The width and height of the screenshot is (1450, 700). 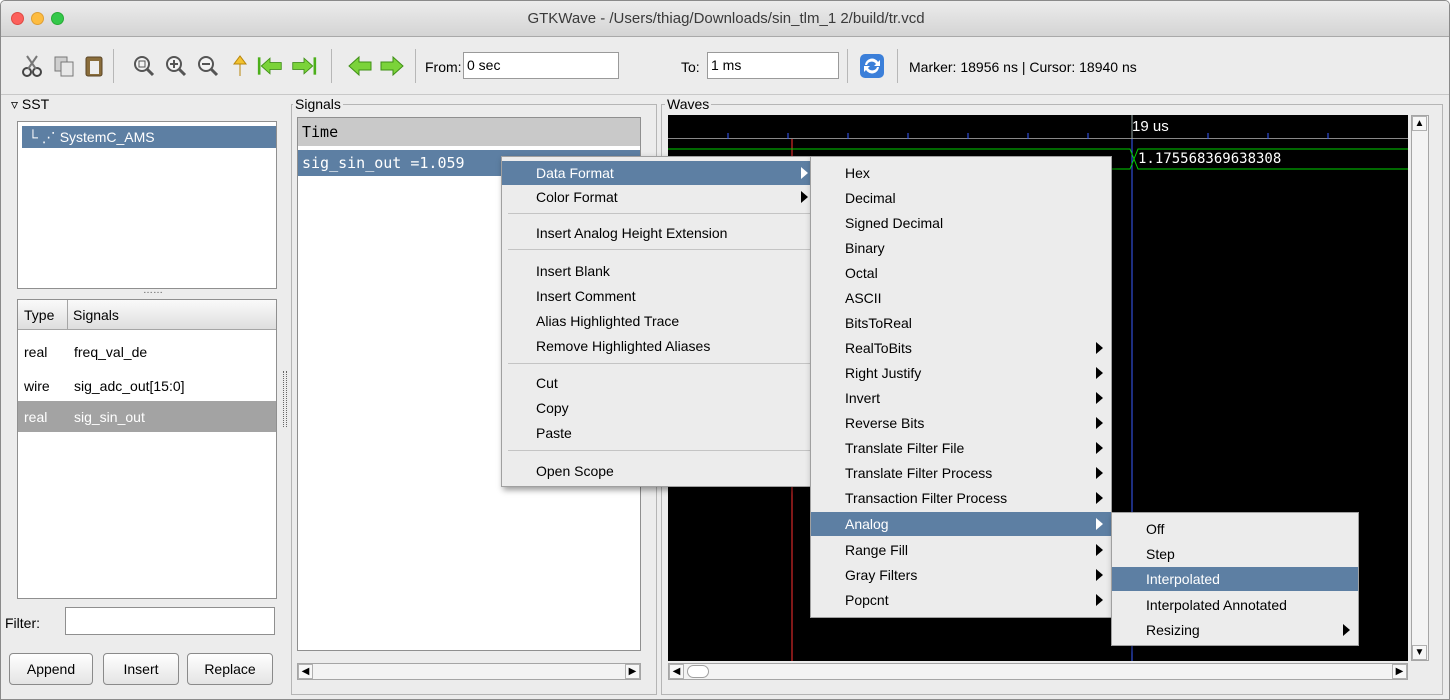 I want to click on menu-item-interpolated: Interpolated, so click(x=1235, y=579).